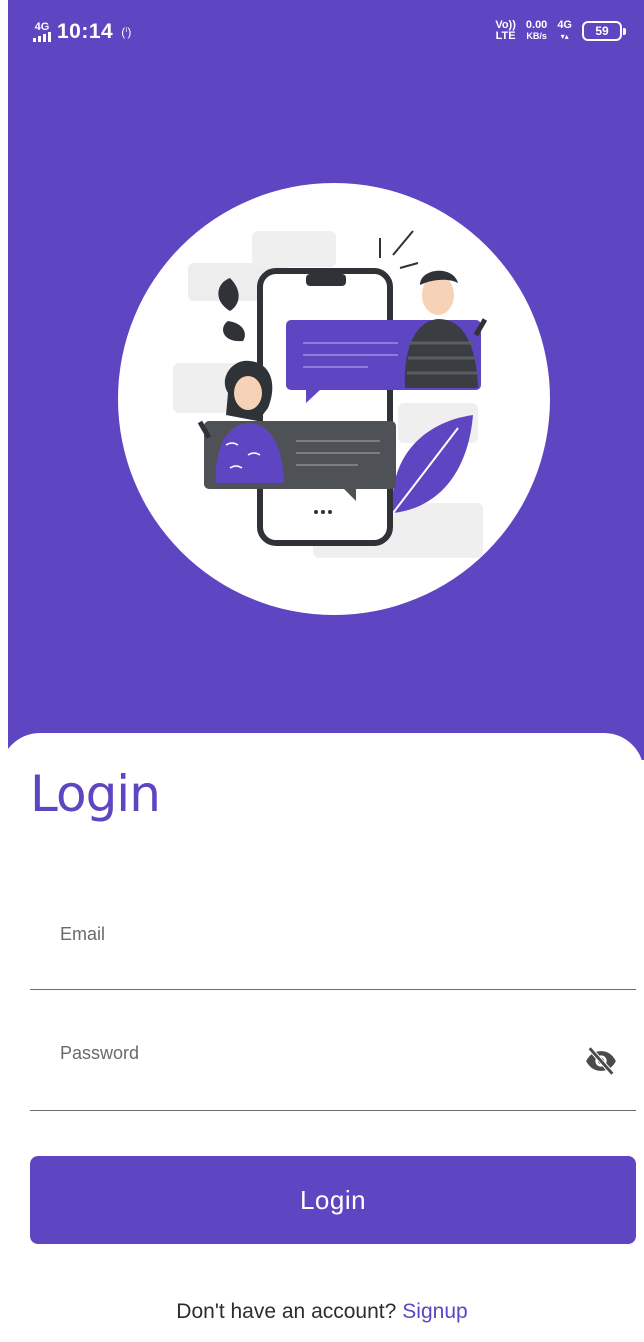 The width and height of the screenshot is (644, 1342). What do you see at coordinates (42, 37) in the screenshot?
I see `signal-bars-icon` at bounding box center [42, 37].